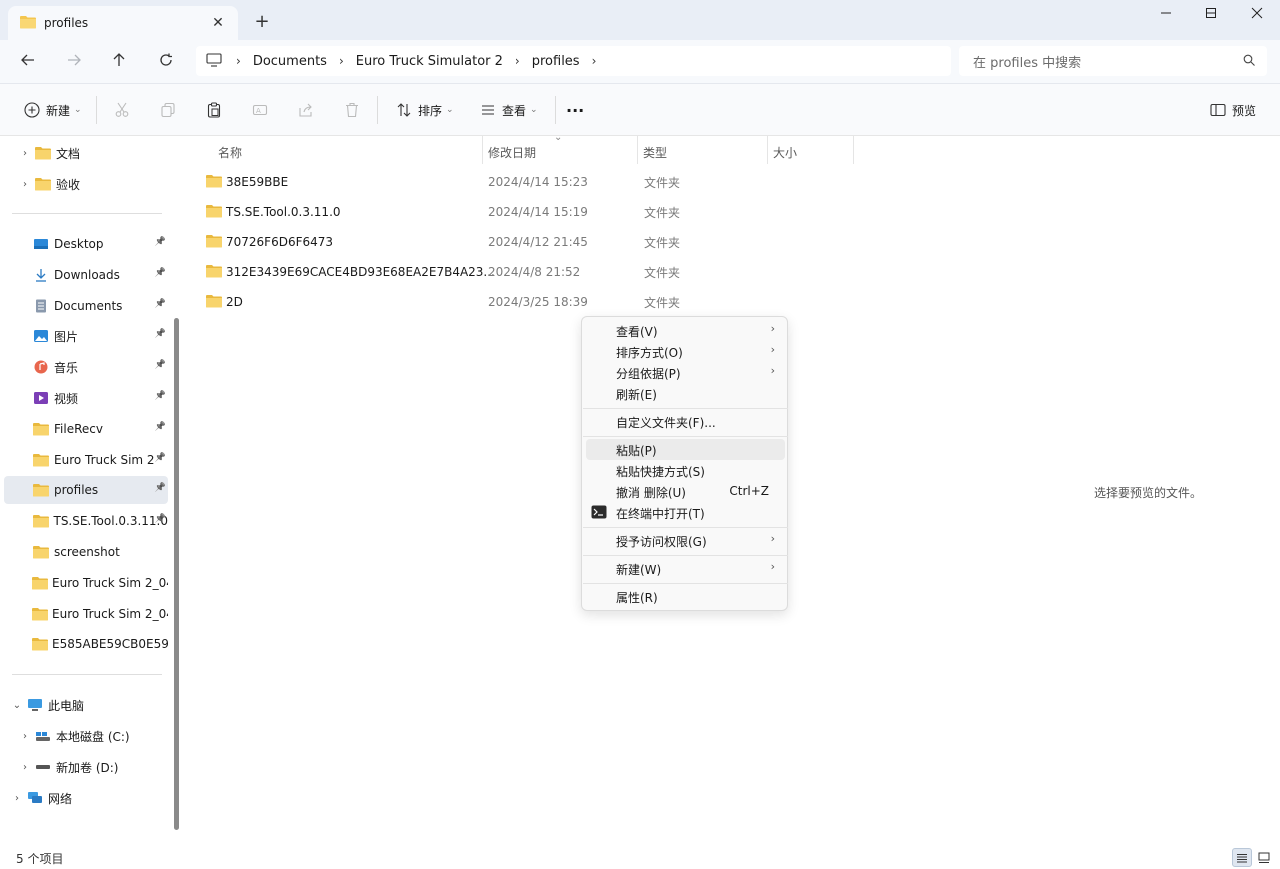 The width and height of the screenshot is (1280, 869). What do you see at coordinates (90, 798) in the screenshot?
I see `sidebar-item-network: › 网络` at bounding box center [90, 798].